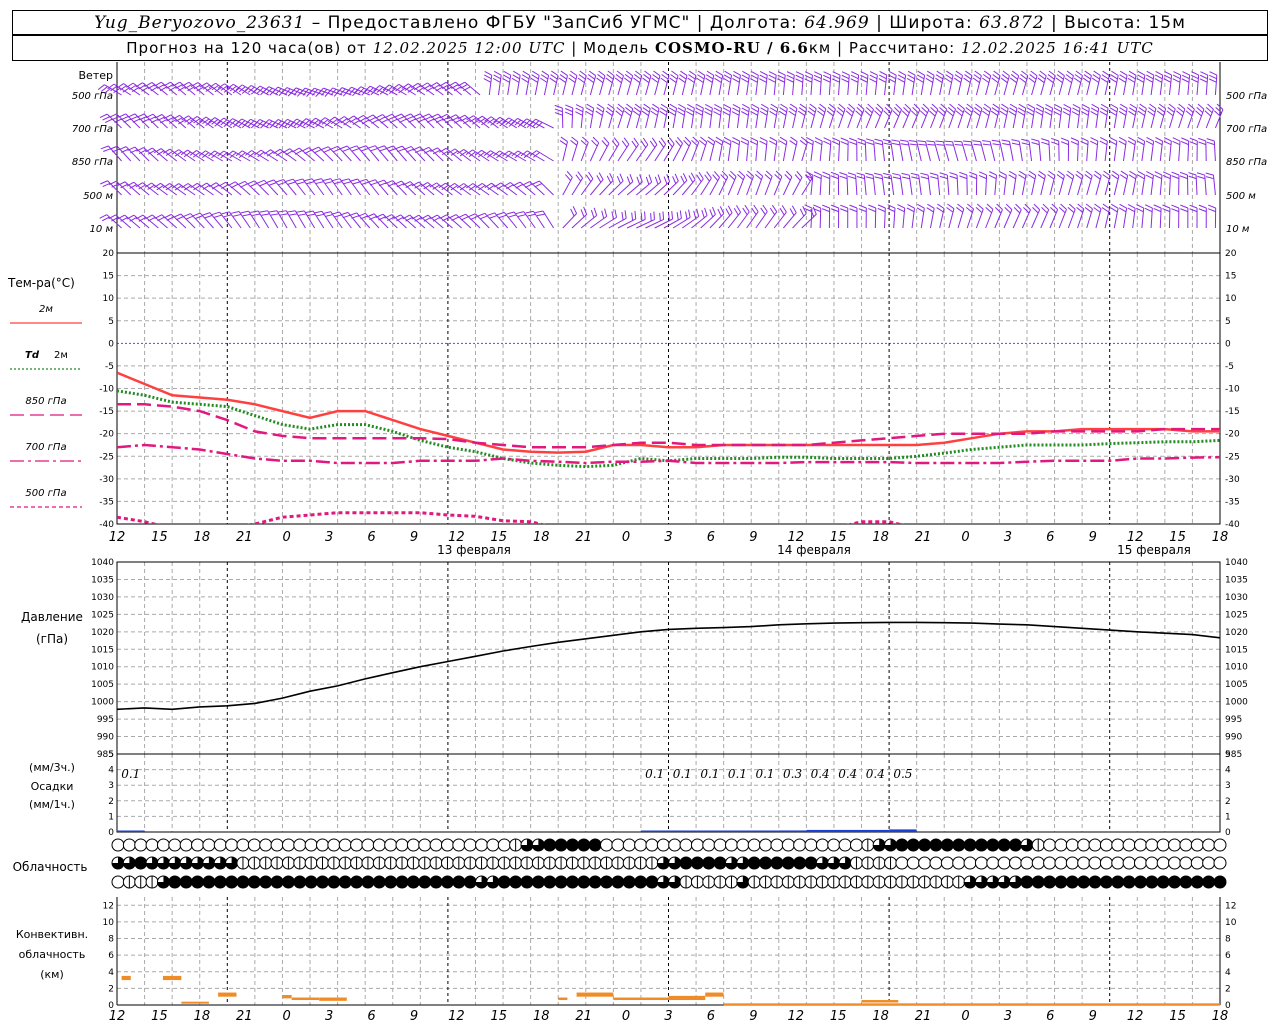 Image resolution: width=1280 pixels, height=1024 pixels. Describe the element at coordinates (61, 355) in the screenshot. I see `legend-label: 2м` at that location.